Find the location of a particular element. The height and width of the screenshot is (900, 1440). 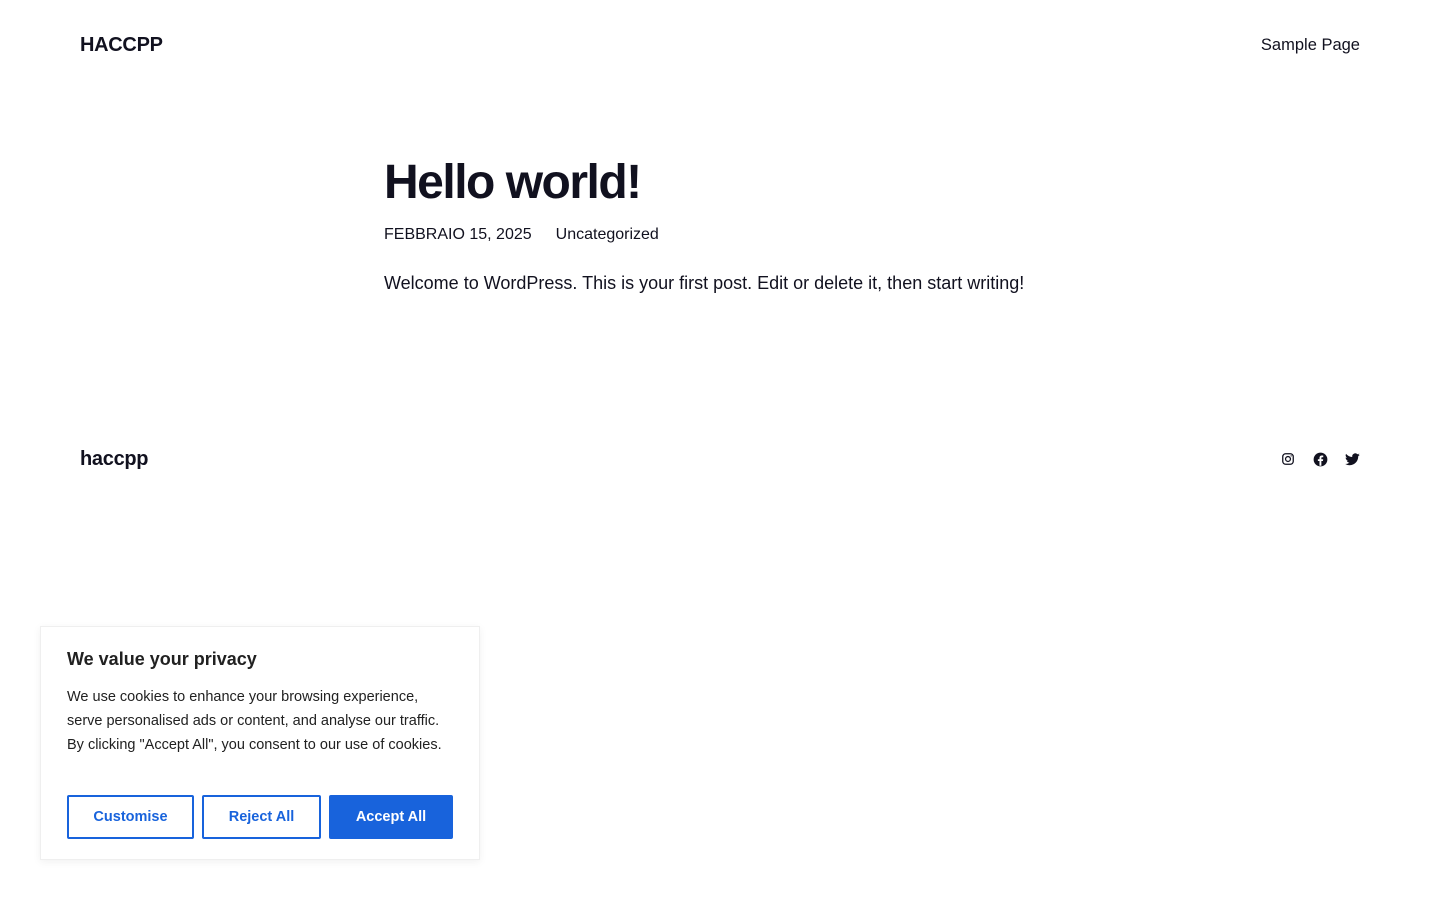

accept-all-button: Accept All is located at coordinates (391, 817).